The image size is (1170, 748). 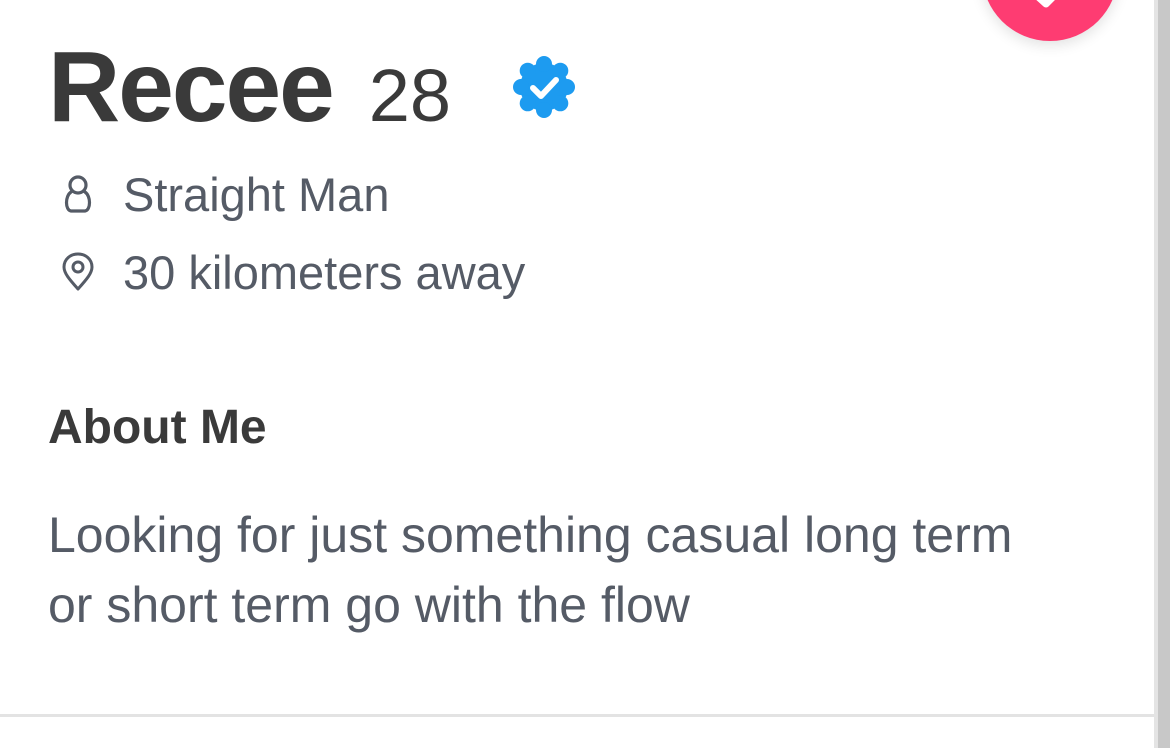 I want to click on distance-label: 30 kilometers away, so click(x=324, y=272).